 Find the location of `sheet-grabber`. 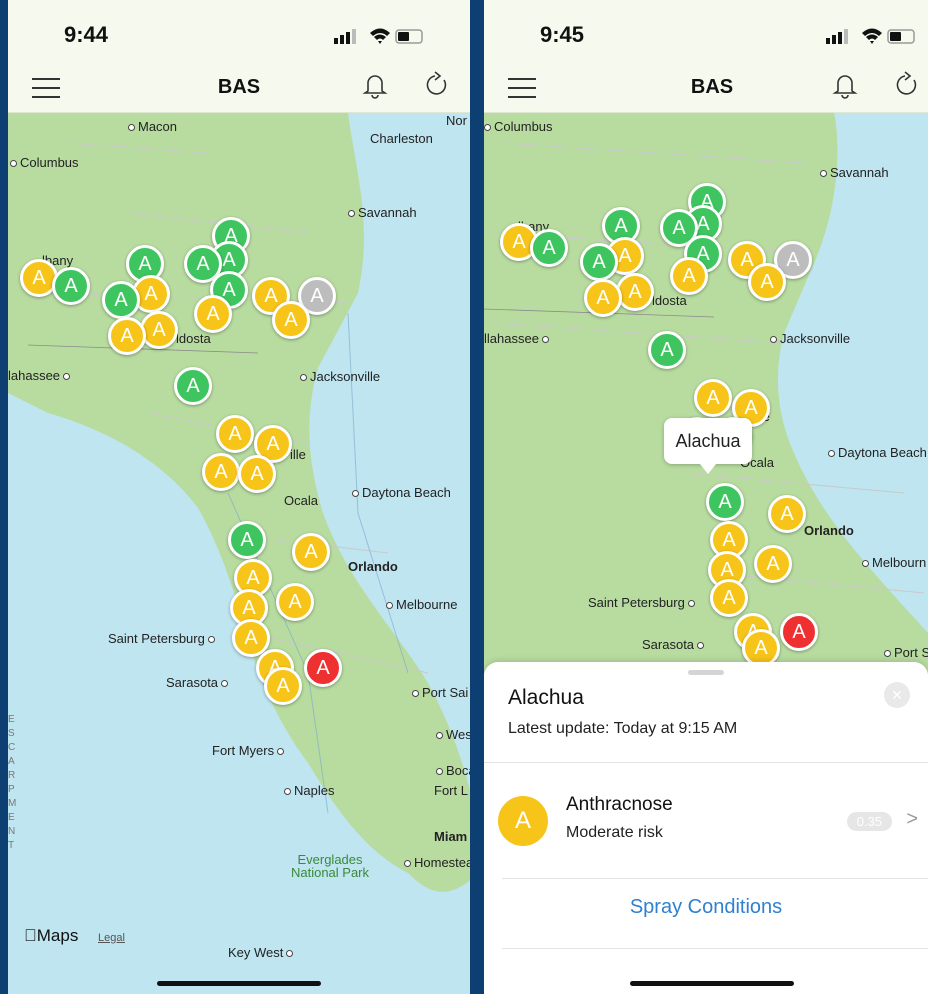

sheet-grabber is located at coordinates (706, 672).